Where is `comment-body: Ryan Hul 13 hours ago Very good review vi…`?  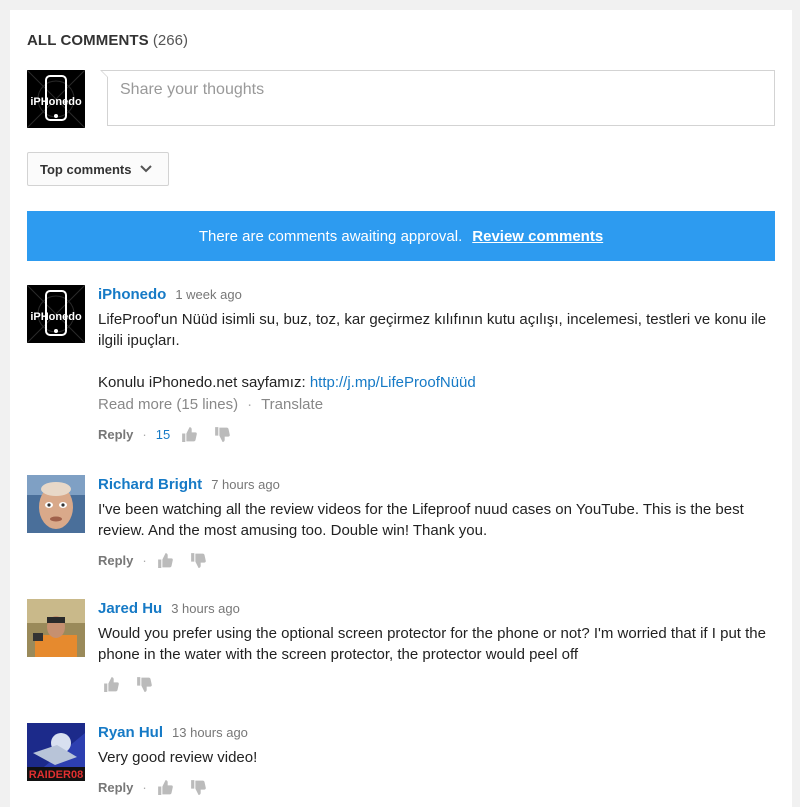
comment-body: Ryan Hul 13 hours ago Very good review vi… is located at coordinates (438, 759).